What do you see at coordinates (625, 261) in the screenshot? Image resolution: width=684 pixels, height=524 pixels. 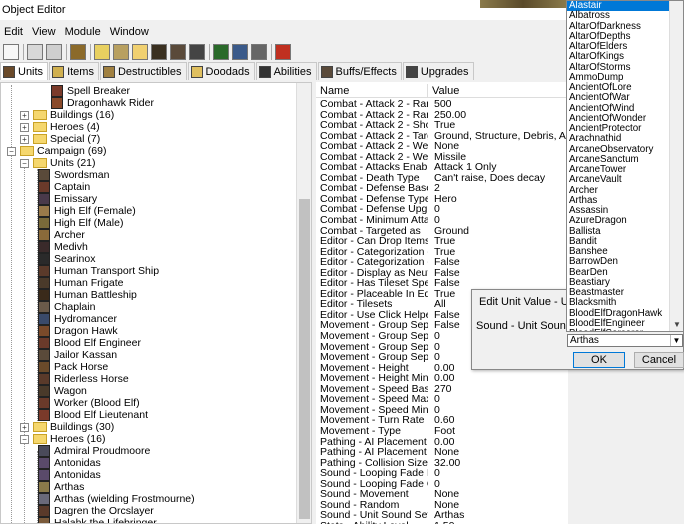 I see `dropdown-option: BarrowDen` at bounding box center [625, 261].